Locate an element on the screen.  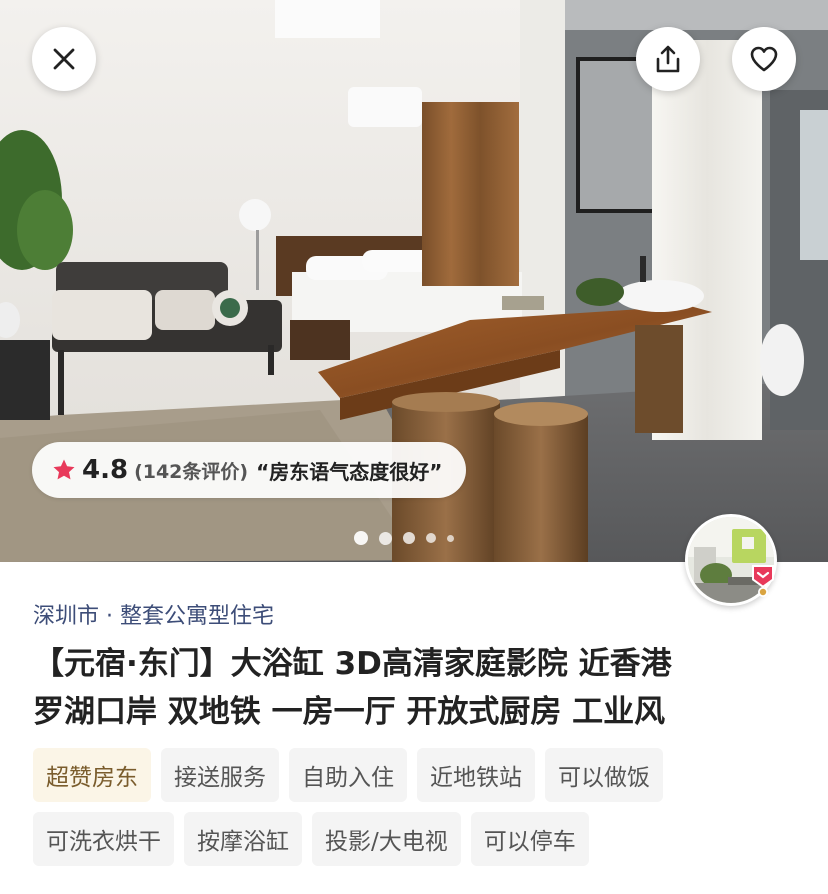
tag-pickup-service: 接送服务 is located at coordinates (220, 775).